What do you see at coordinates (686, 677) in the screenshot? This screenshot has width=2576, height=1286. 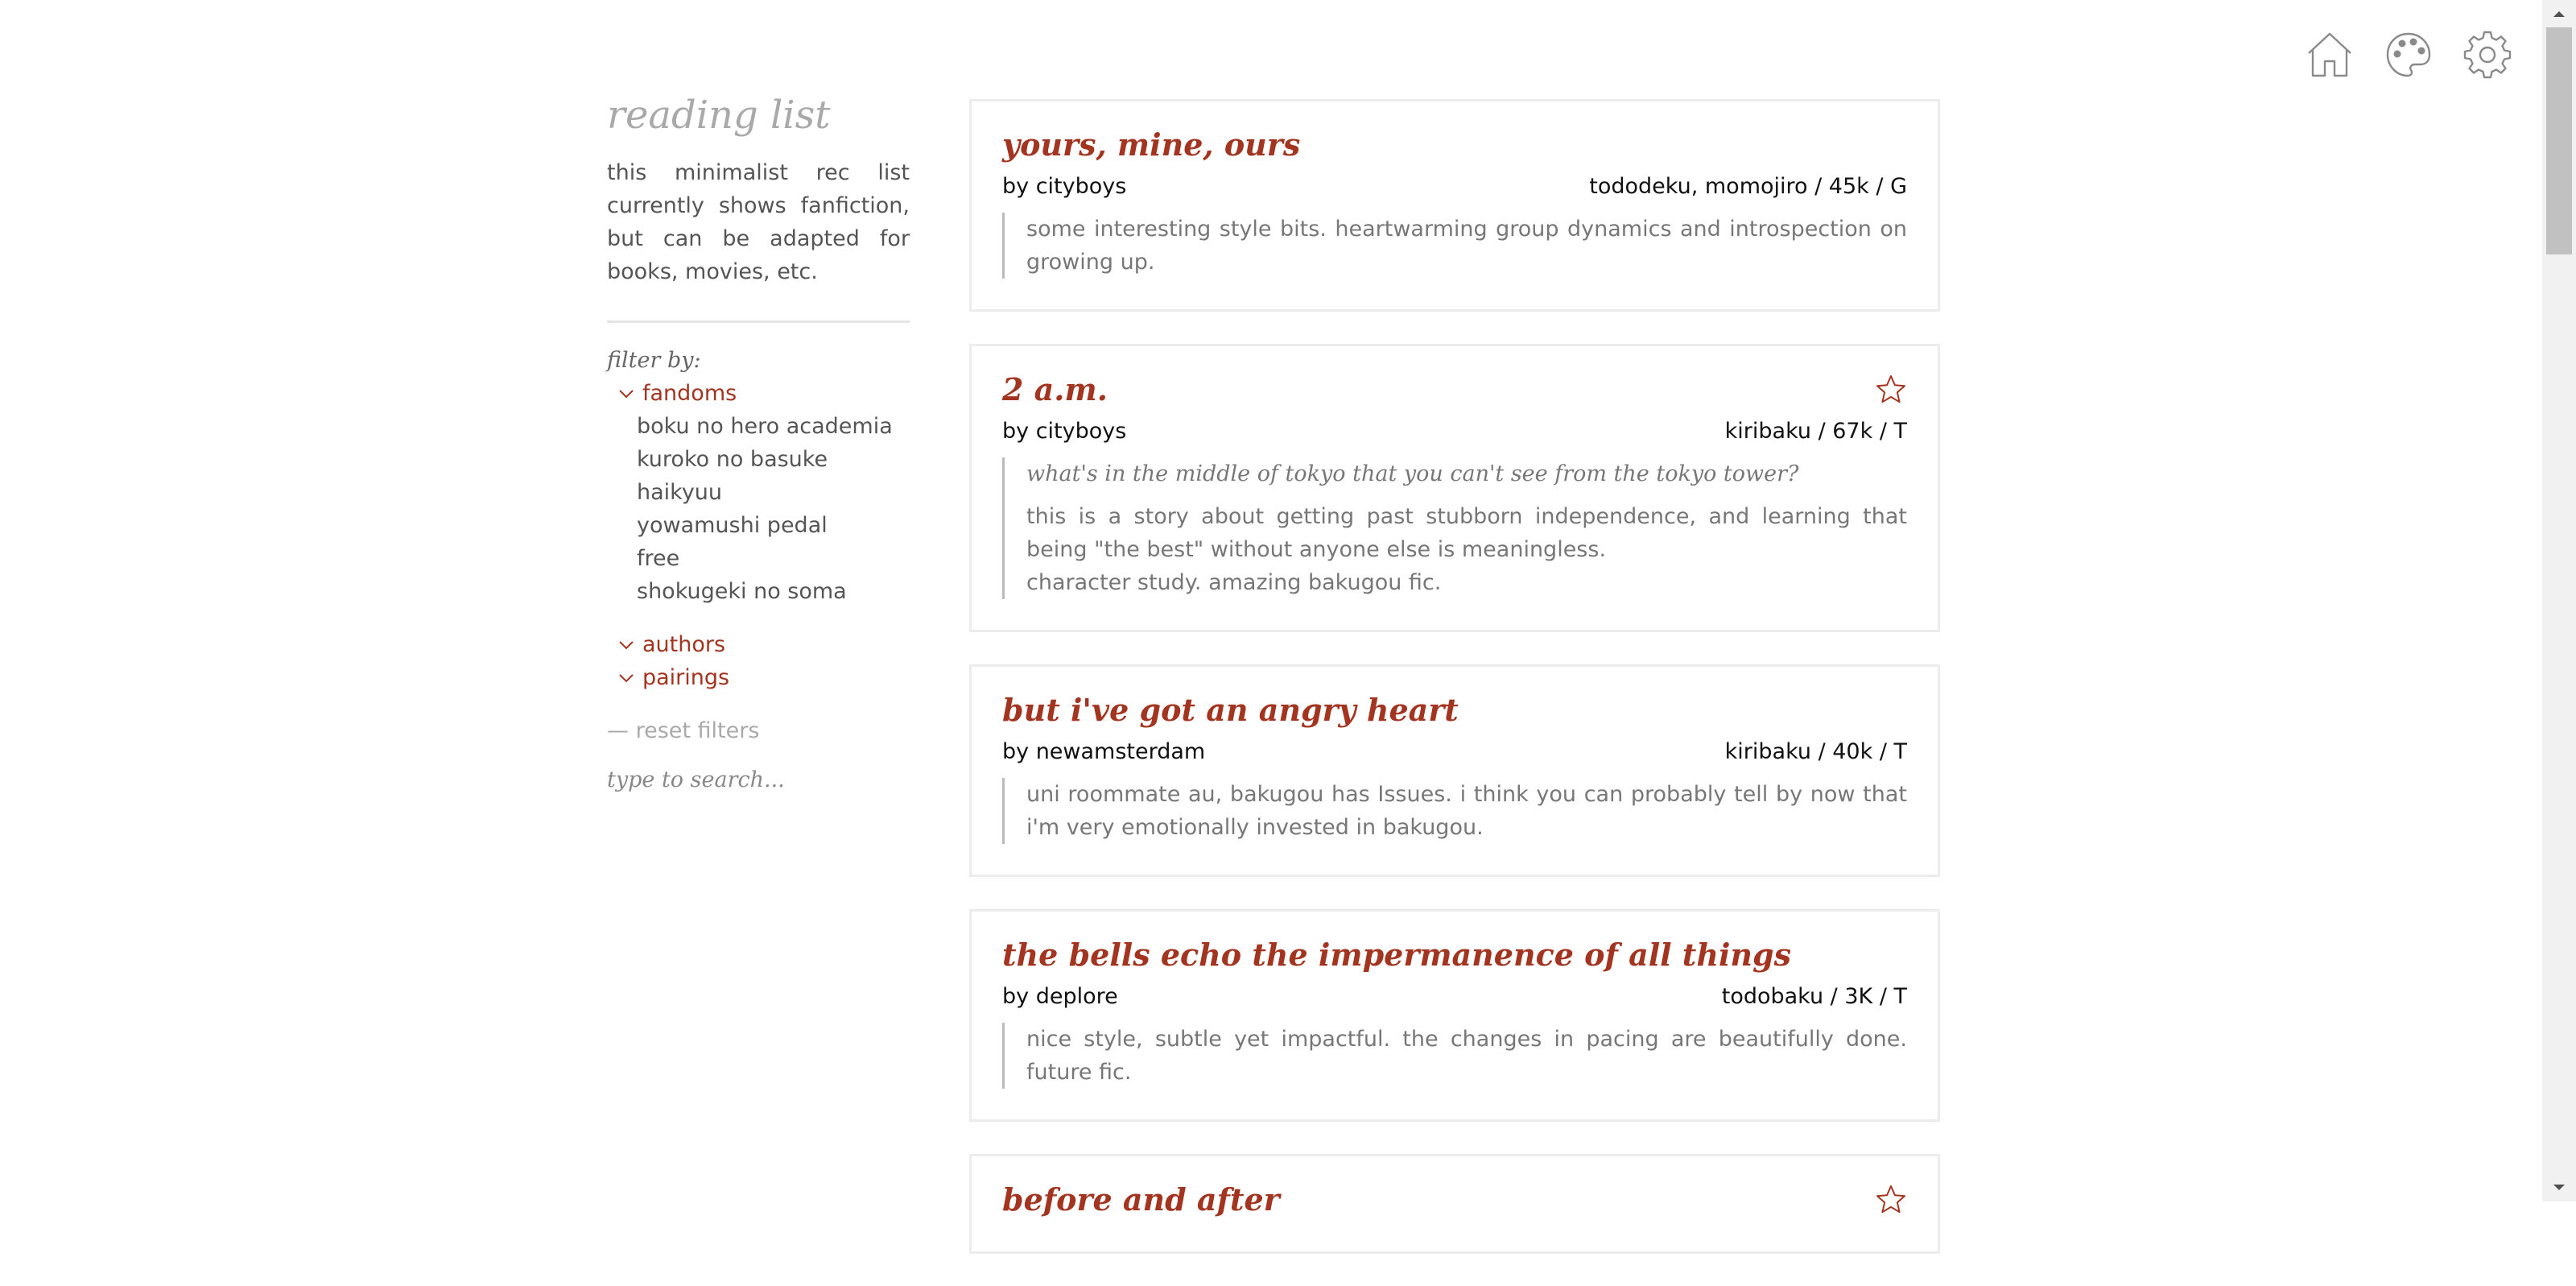 I see `filter-toggle-label: pairings` at bounding box center [686, 677].